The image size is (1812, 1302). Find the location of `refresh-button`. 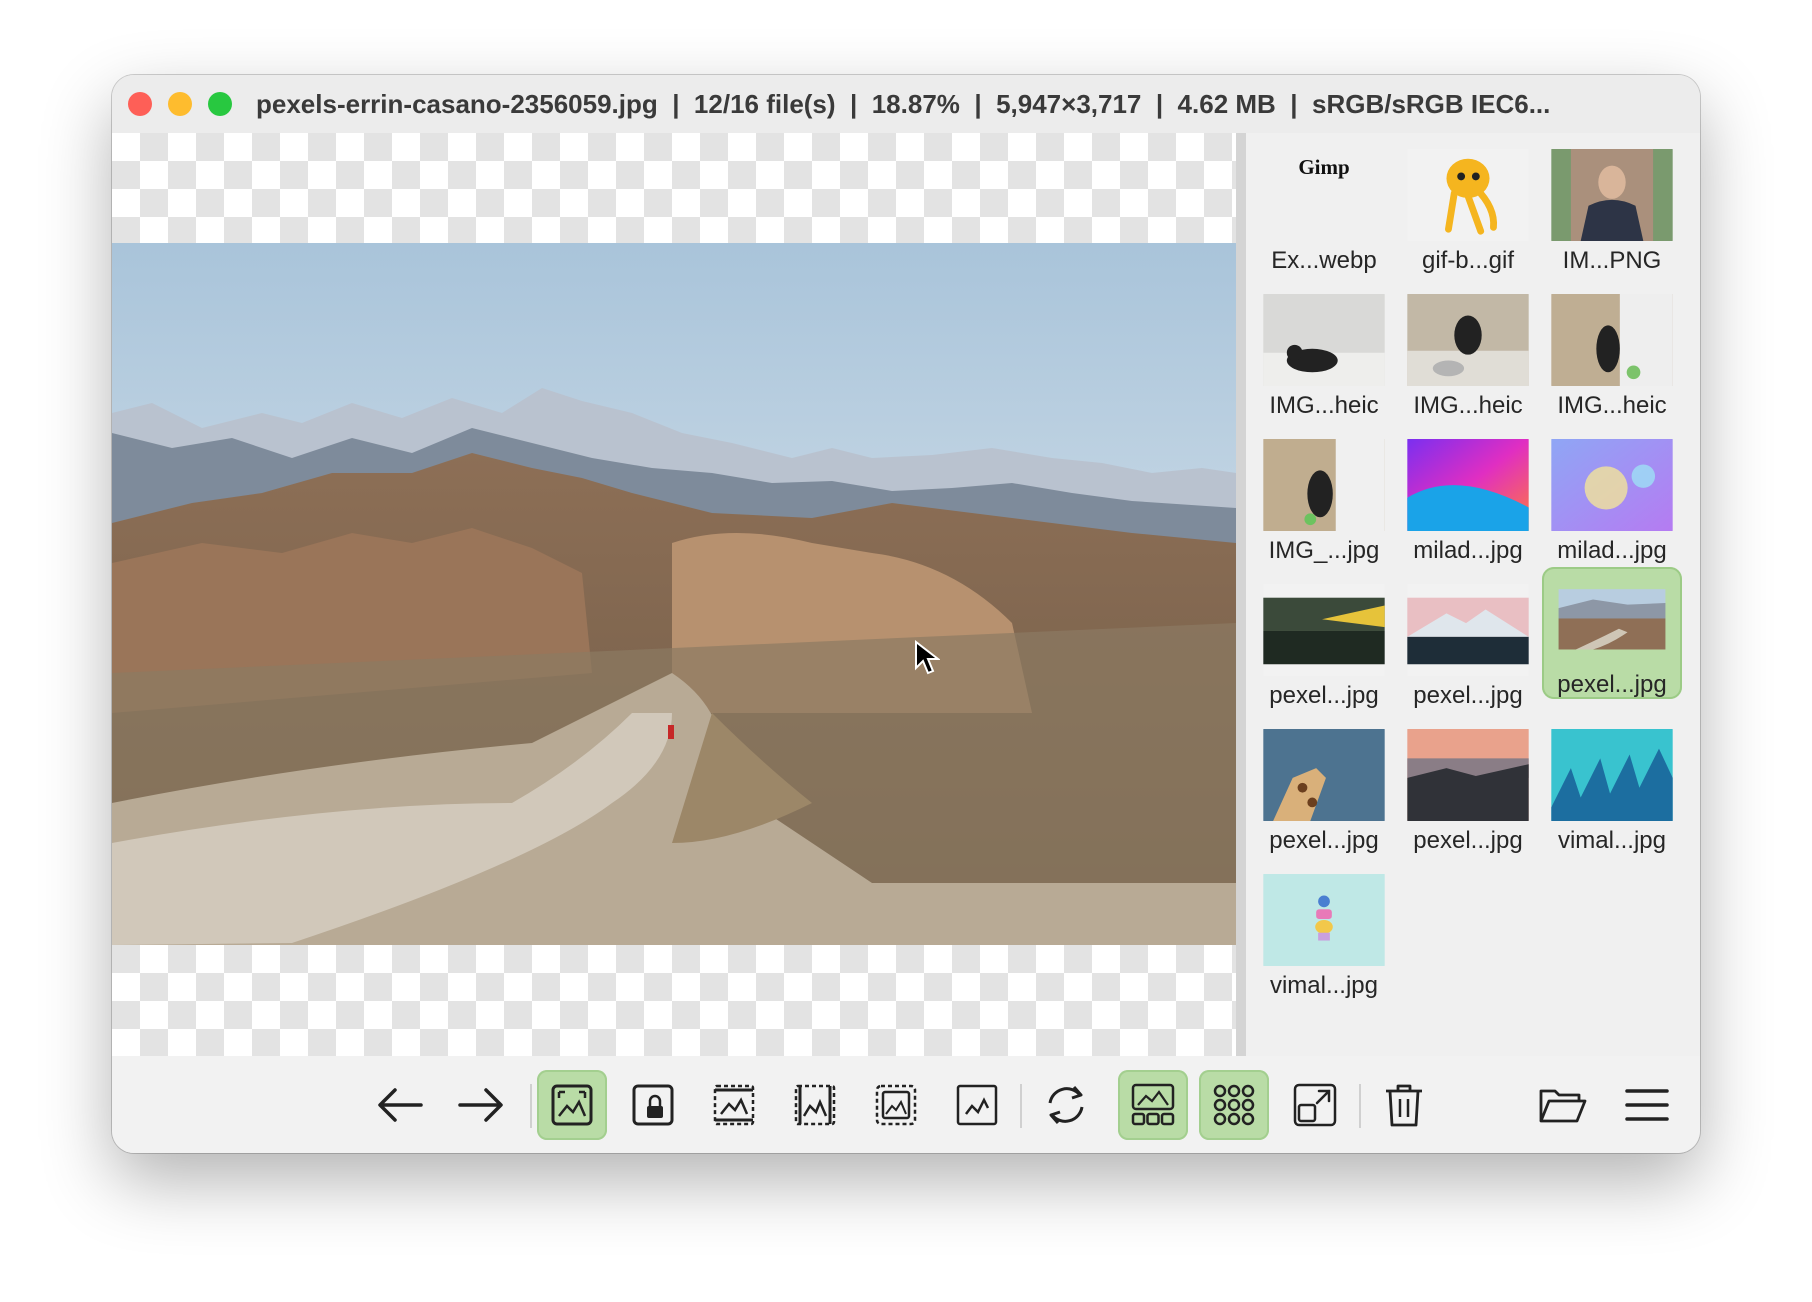

refresh-button is located at coordinates (1066, 1105).